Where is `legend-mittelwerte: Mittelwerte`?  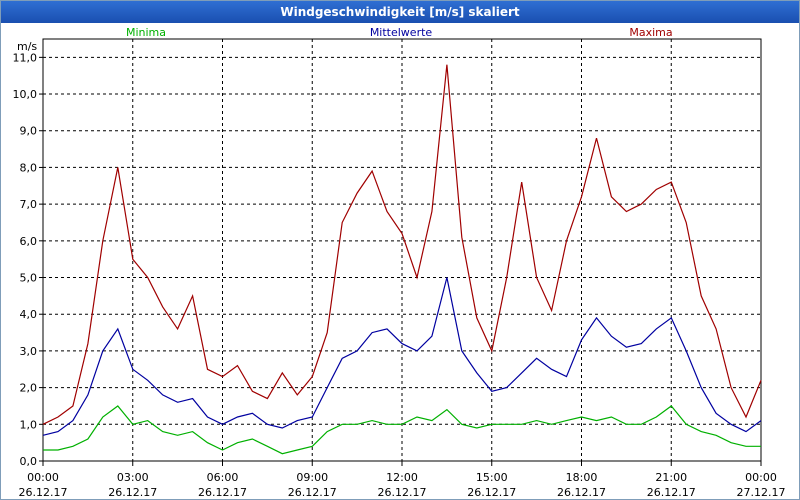
legend-mittelwerte: Mittelwerte is located at coordinates (401, 32).